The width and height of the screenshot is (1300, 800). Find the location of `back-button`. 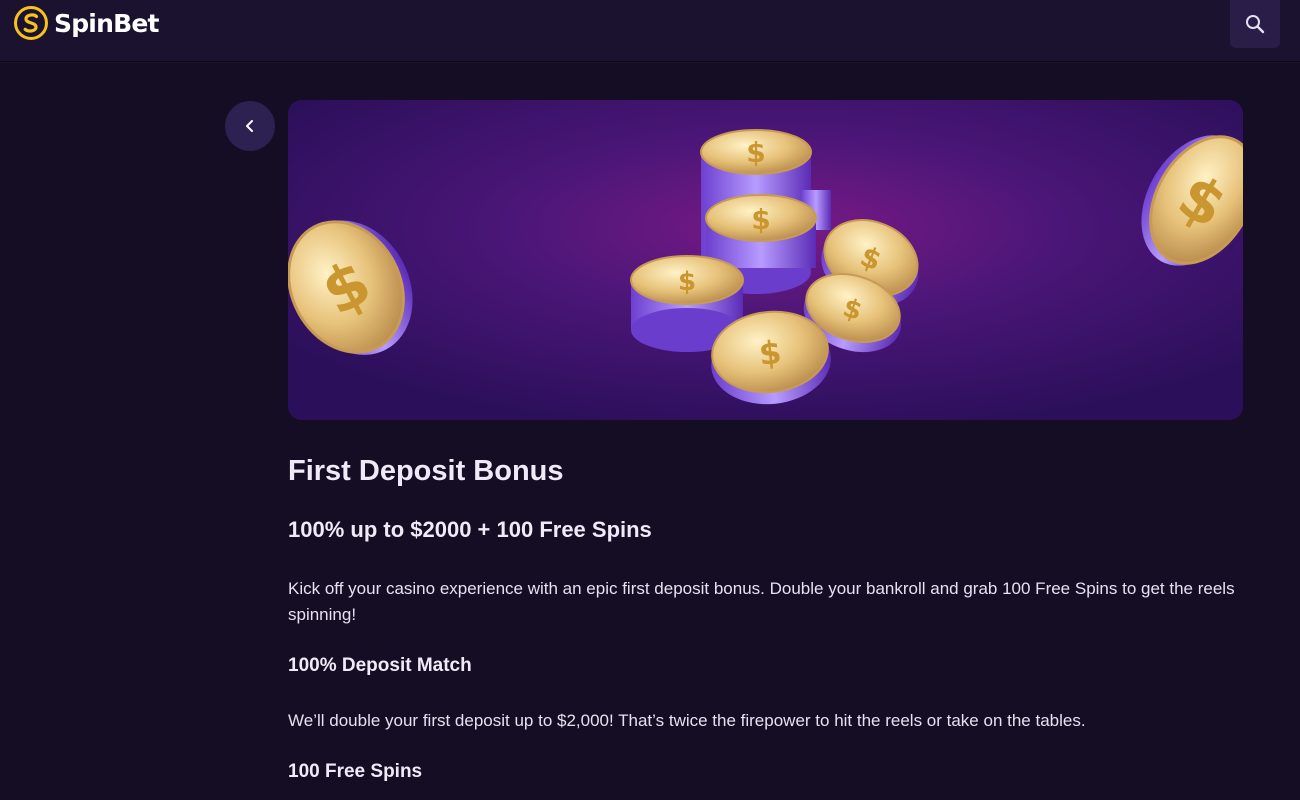

back-button is located at coordinates (250, 126).